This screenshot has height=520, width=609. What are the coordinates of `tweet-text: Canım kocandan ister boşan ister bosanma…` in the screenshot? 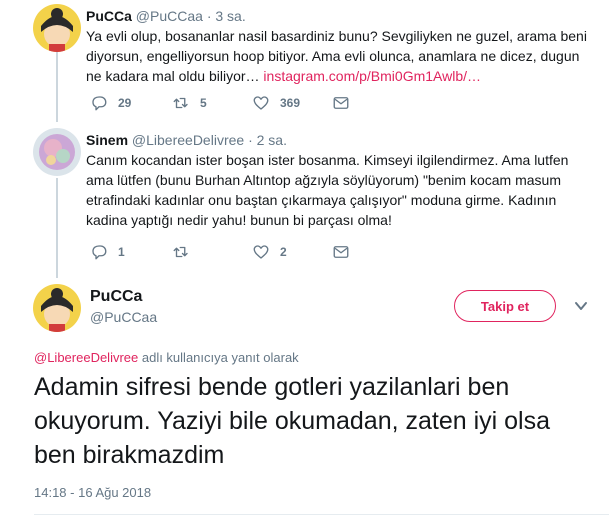 It's located at (342, 190).